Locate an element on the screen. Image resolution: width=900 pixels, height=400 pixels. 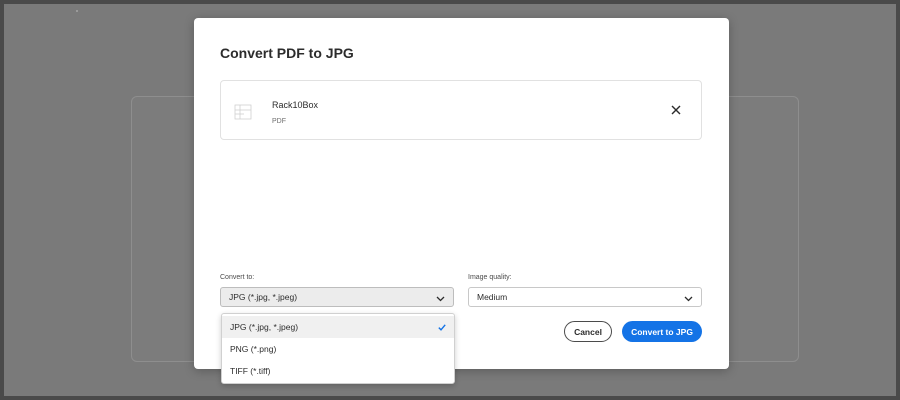
convert-button: Convert to JPG is located at coordinates (662, 331).